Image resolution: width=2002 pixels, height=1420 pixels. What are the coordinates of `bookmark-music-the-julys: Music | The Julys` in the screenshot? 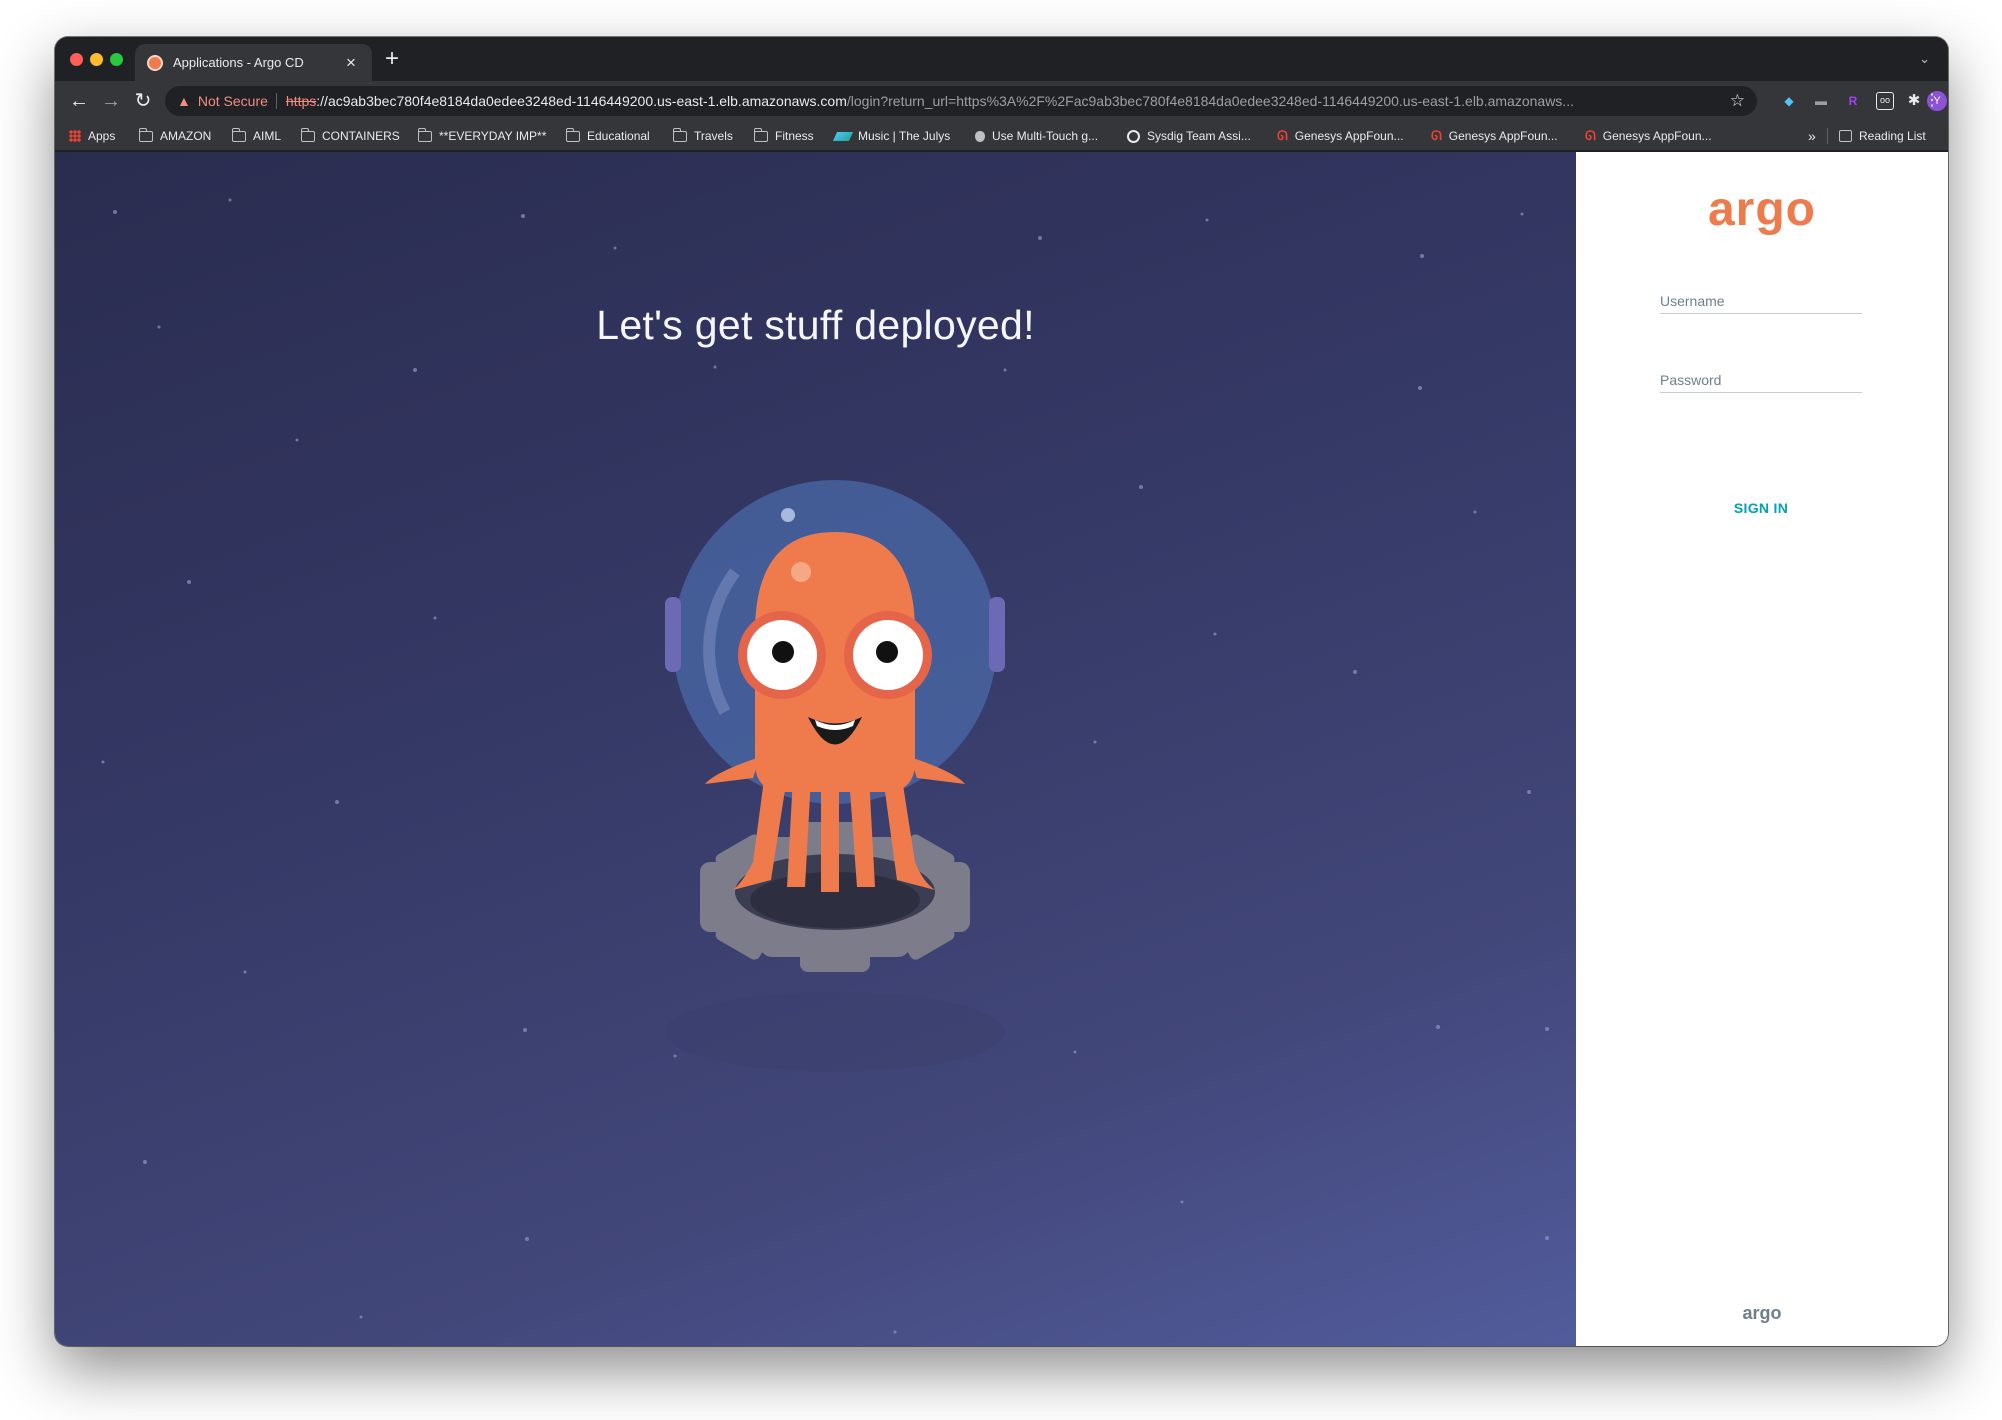 It's located at (891, 136).